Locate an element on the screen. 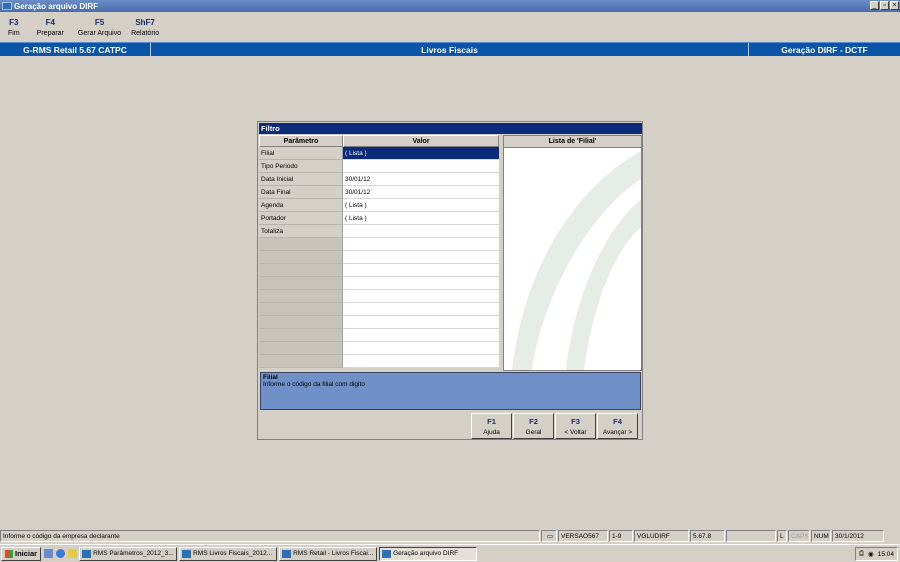 The width and height of the screenshot is (900, 562). grid-header: Parâmetro Valor is located at coordinates (379, 141).